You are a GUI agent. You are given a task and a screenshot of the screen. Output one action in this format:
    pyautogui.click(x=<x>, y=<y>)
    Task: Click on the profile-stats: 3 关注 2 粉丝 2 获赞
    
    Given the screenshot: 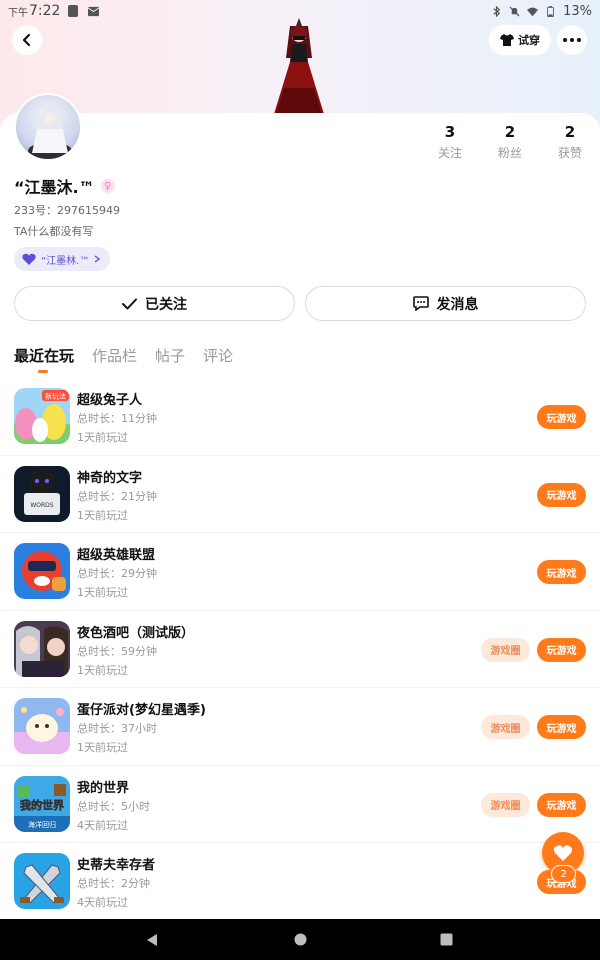 What is the action you would take?
    pyautogui.click(x=510, y=142)
    